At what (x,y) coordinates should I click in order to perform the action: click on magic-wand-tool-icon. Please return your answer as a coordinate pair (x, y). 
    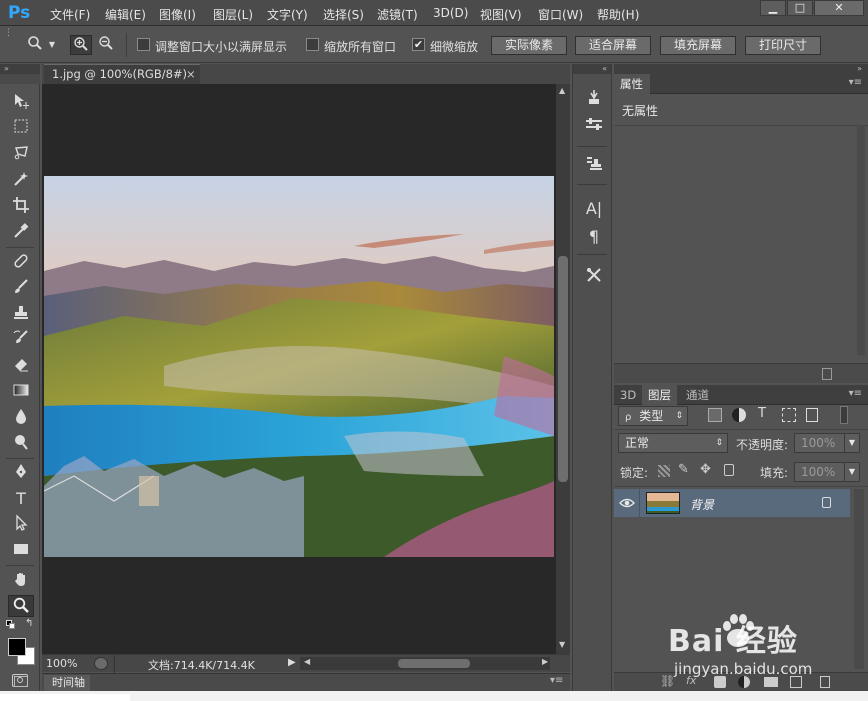
    Looking at the image, I should click on (21, 181).